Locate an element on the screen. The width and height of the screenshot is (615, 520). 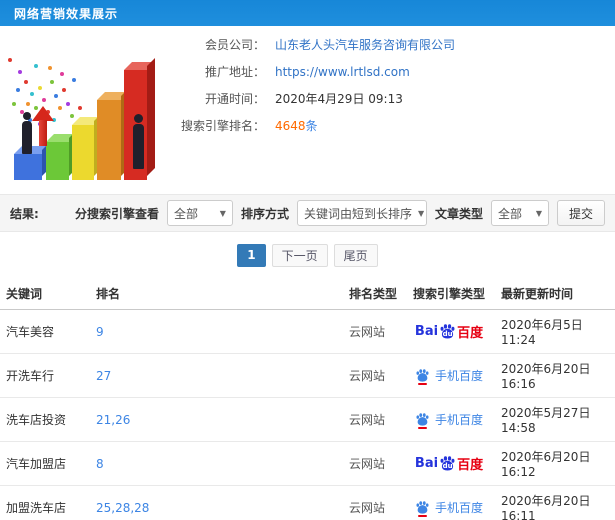
keyword-cell: 加盟洗车店 is located at coordinates (45, 502).